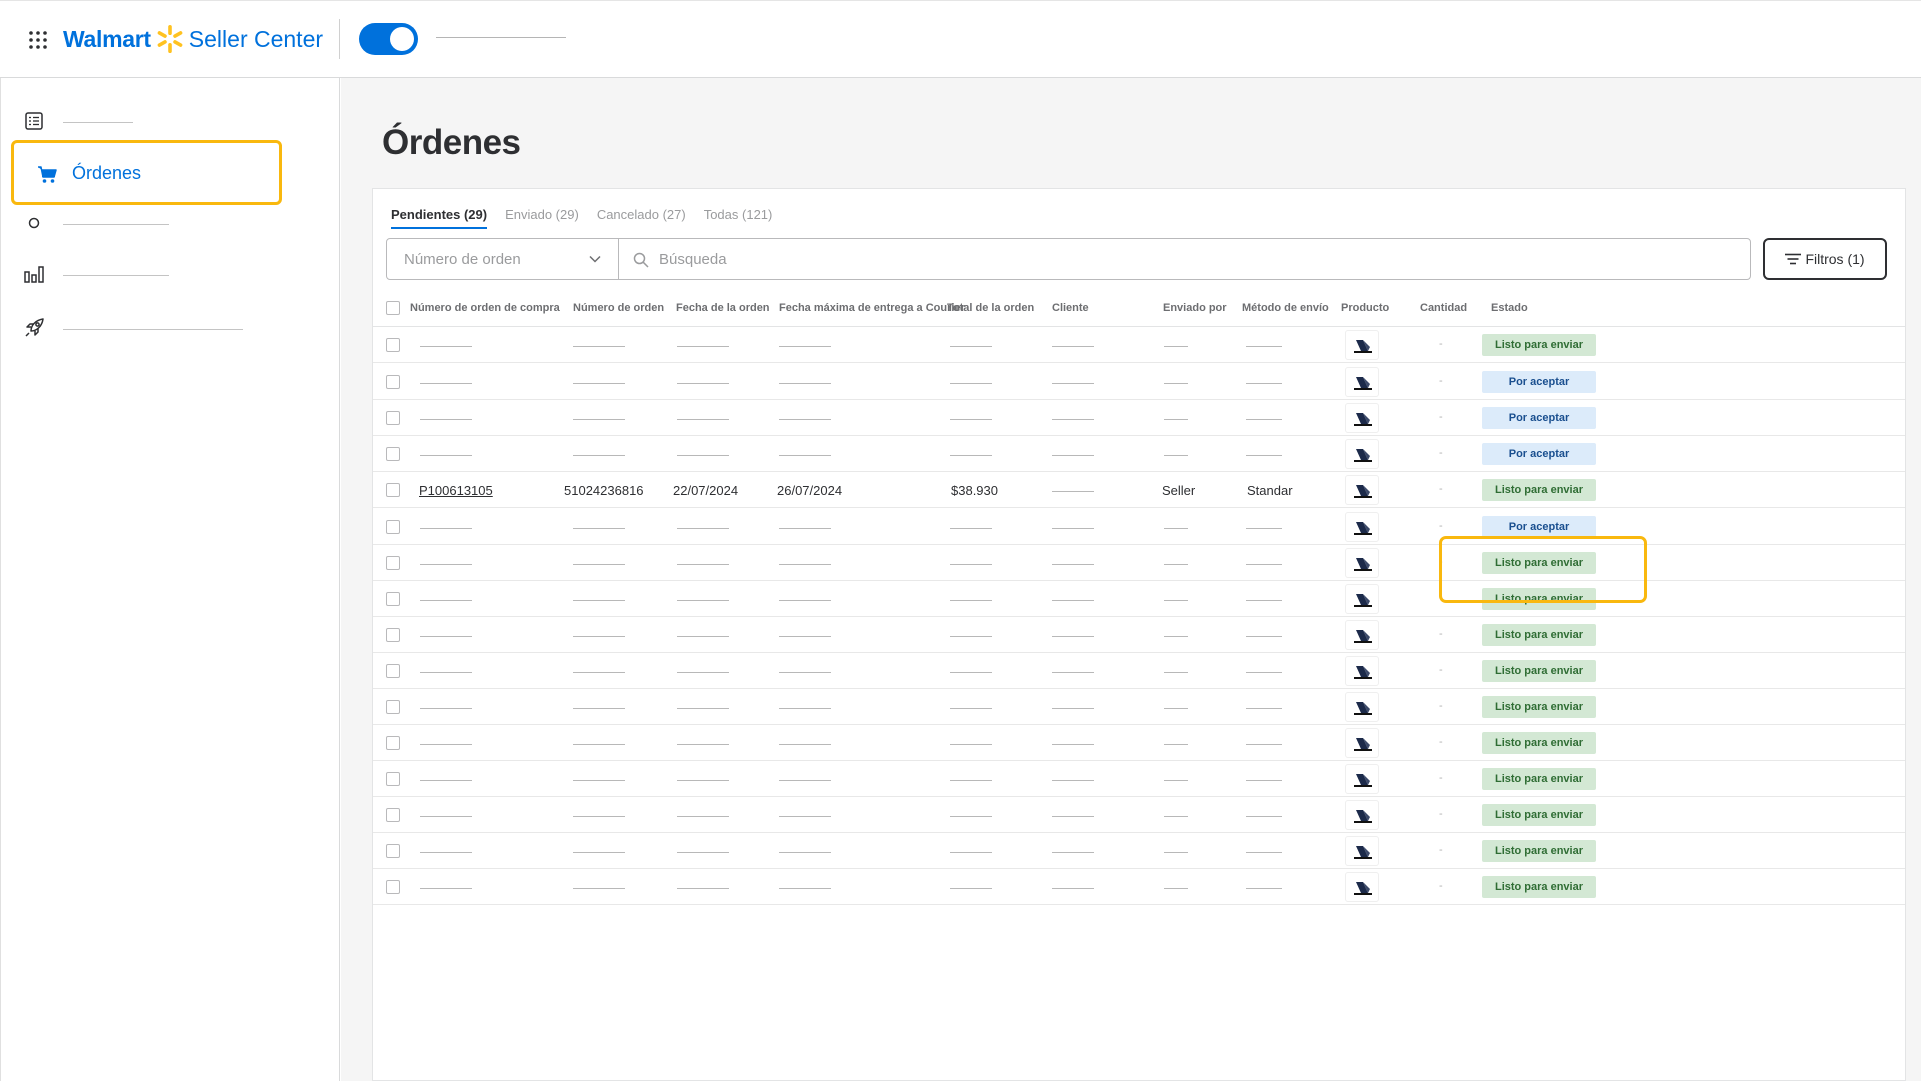  Describe the element at coordinates (1285, 308) in the screenshot. I see `col-header-shipping-method: Método de envío` at that location.